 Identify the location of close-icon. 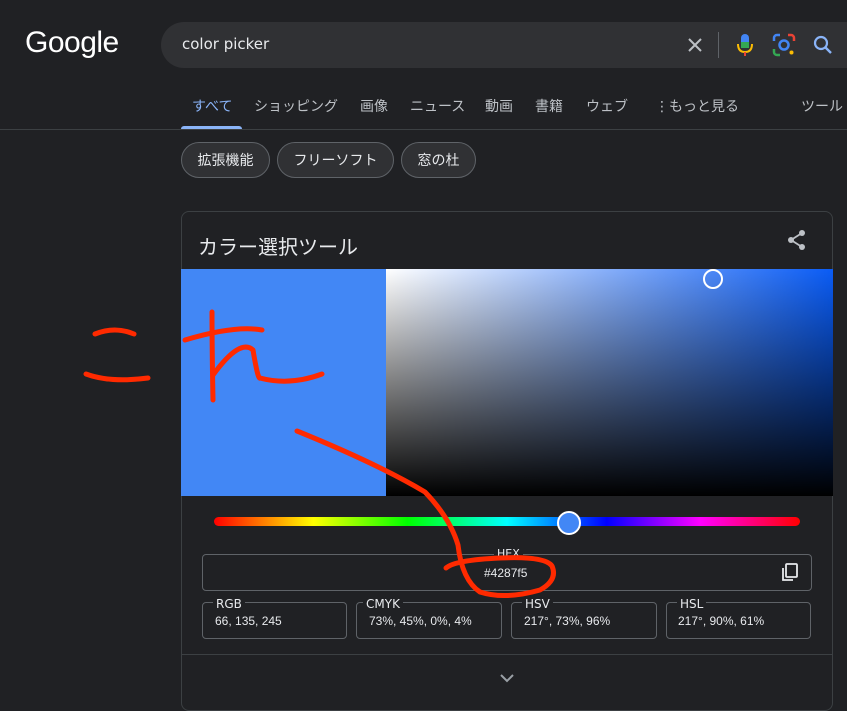
(695, 45).